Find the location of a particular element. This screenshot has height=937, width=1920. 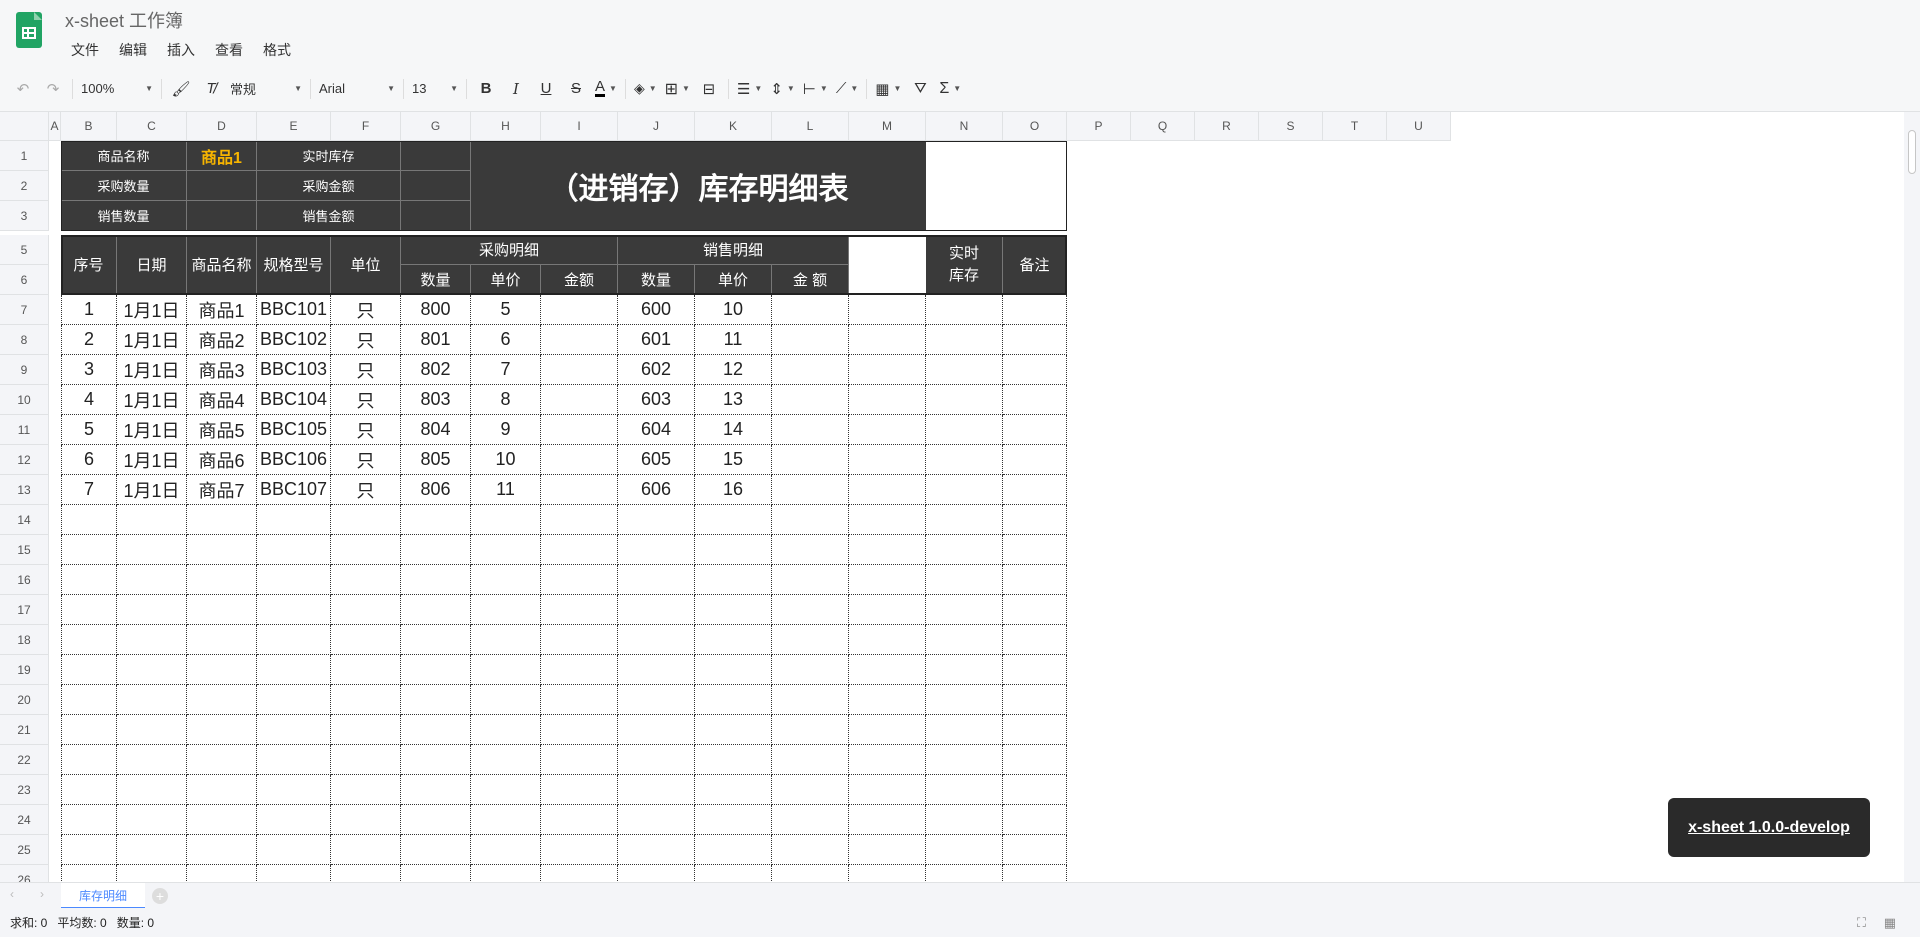

column-header-q: Q is located at coordinates (1163, 126).